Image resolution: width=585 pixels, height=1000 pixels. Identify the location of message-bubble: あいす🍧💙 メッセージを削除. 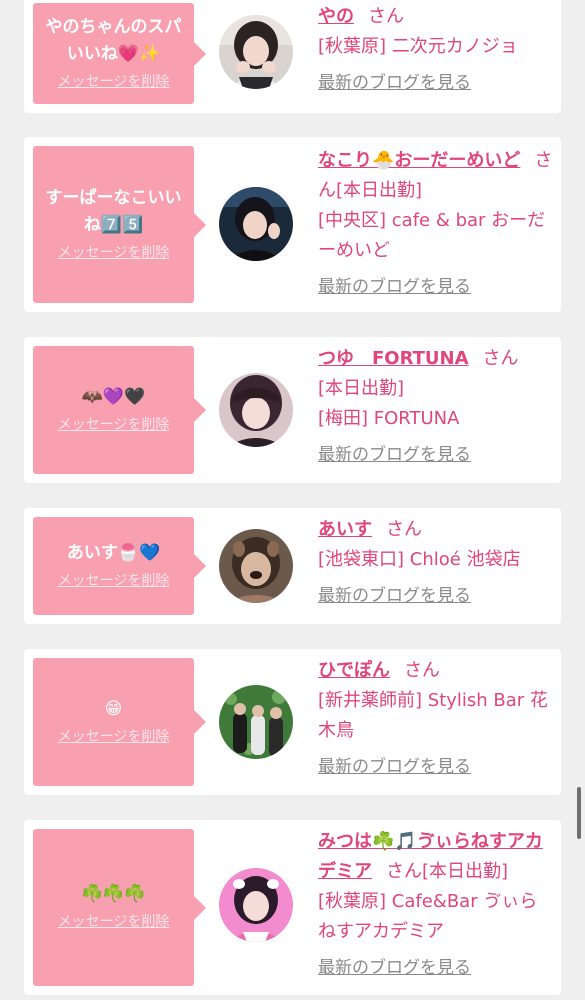
(119, 566).